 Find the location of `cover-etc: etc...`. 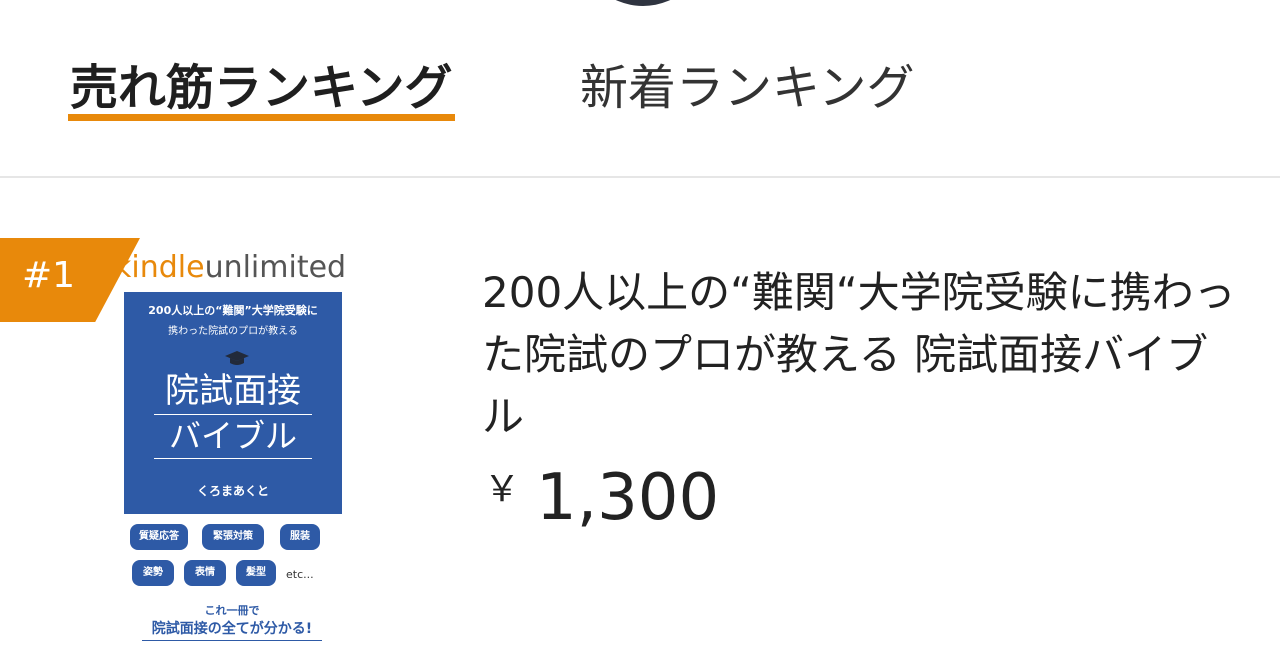

cover-etc: etc... is located at coordinates (300, 574).